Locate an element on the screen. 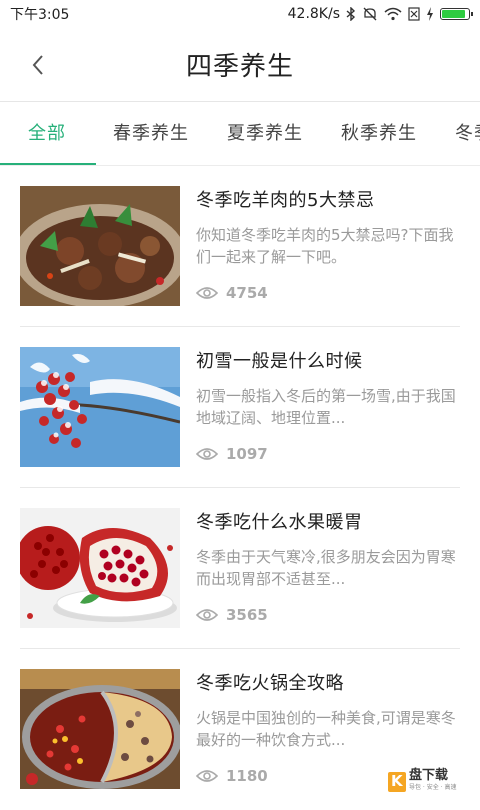 Image resolution: width=480 pixels, height=810 pixels. tab-winter: 冬季养生 is located at coordinates (467, 133).